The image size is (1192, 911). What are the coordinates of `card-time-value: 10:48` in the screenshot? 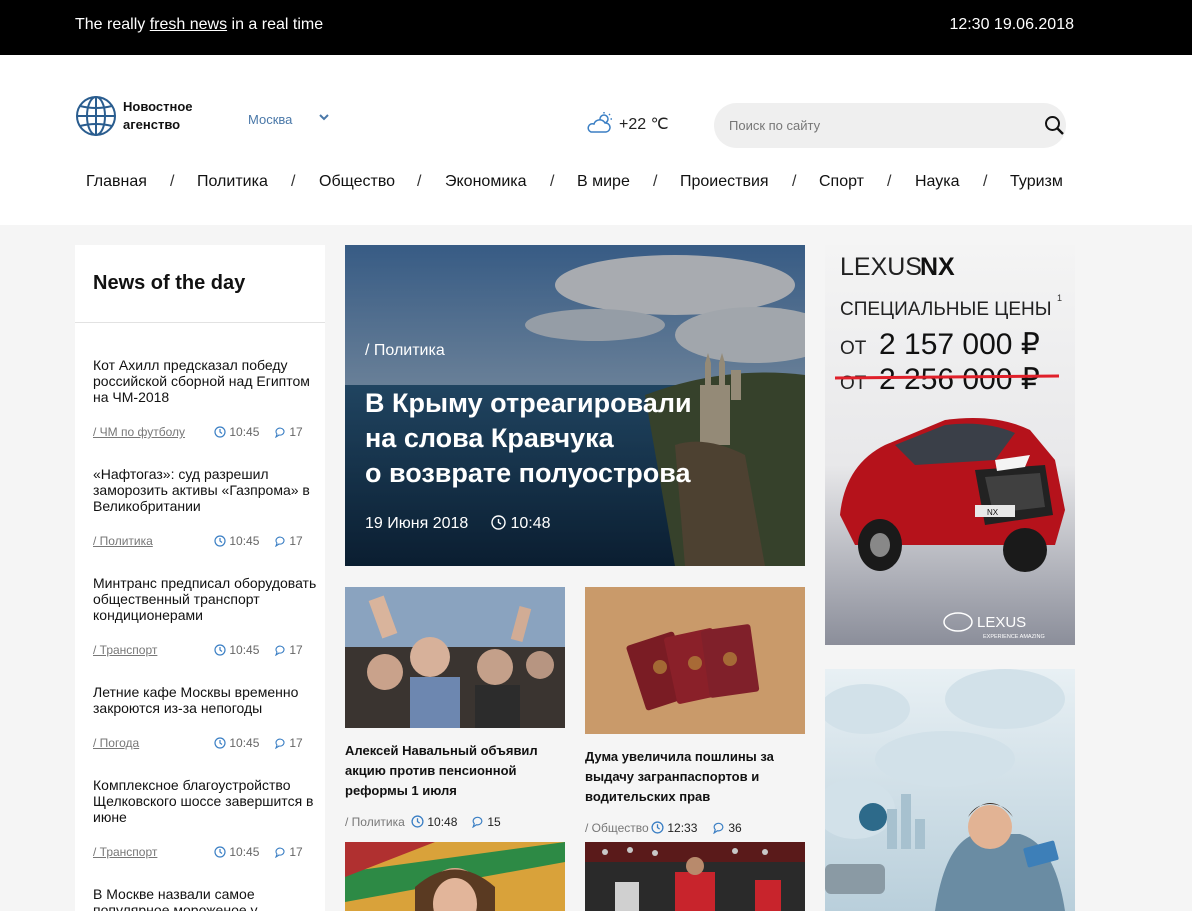 It's located at (442, 822).